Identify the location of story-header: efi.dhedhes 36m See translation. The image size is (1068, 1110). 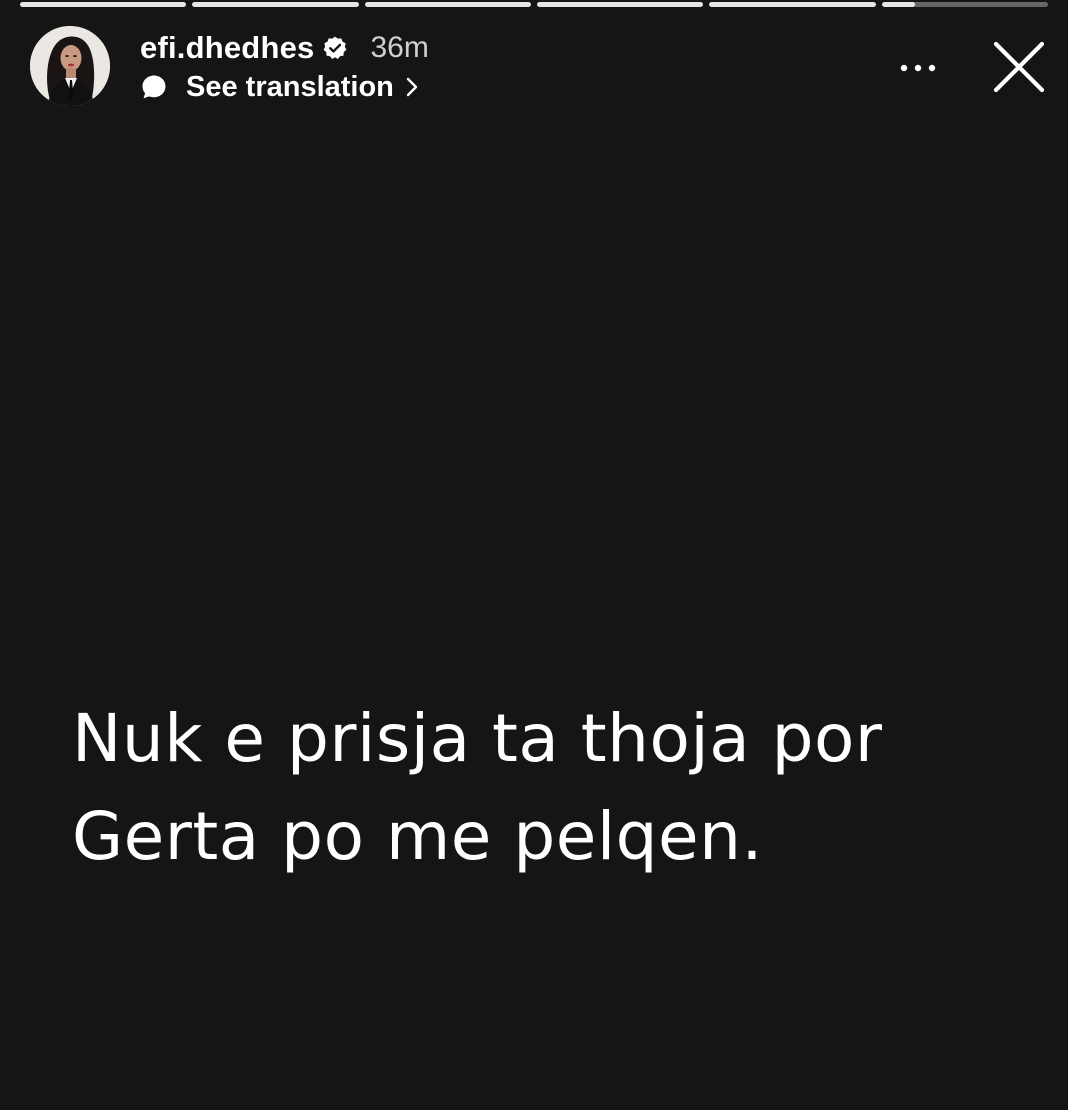
(538, 67).